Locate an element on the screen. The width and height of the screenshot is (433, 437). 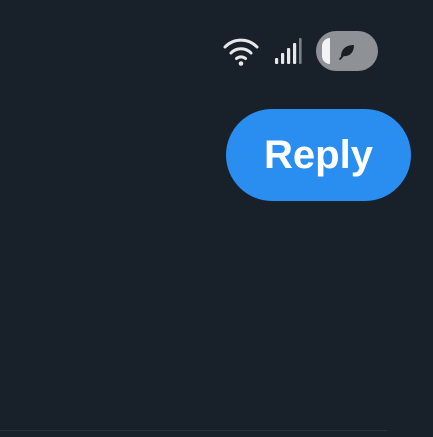
battery-indicator is located at coordinates (347, 51).